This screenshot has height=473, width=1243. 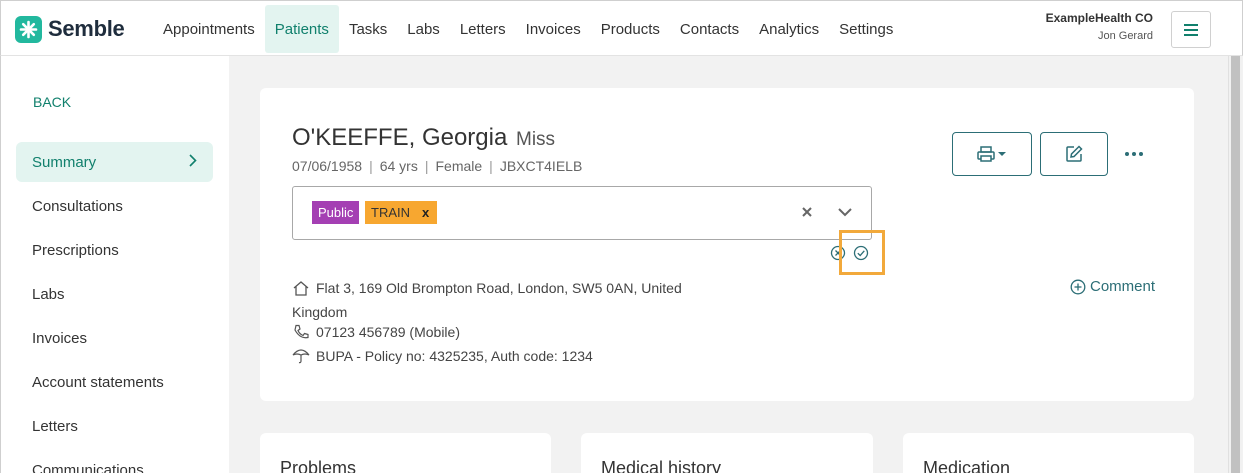 I want to click on label-text: TRAIN, so click(x=390, y=212).